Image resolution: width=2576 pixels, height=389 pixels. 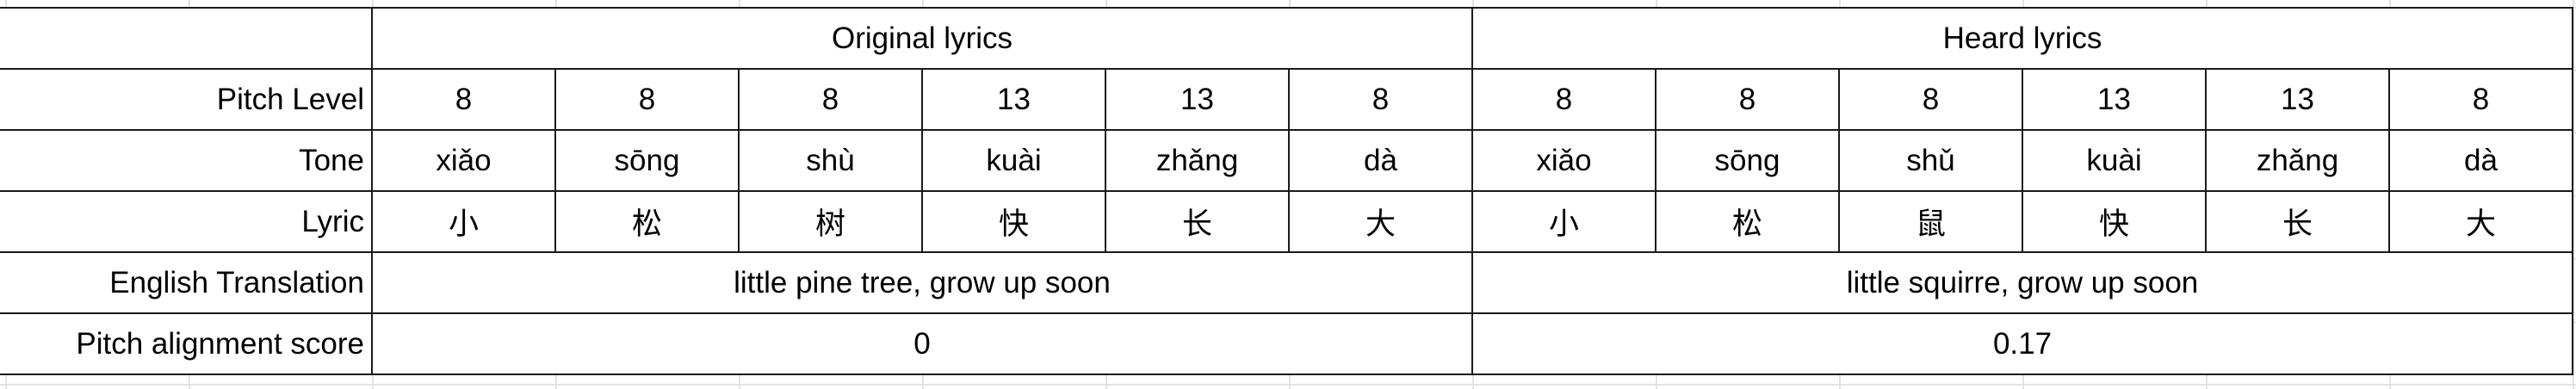 What do you see at coordinates (2480, 160) in the screenshot?
I see `heard-tone-cell: dà` at bounding box center [2480, 160].